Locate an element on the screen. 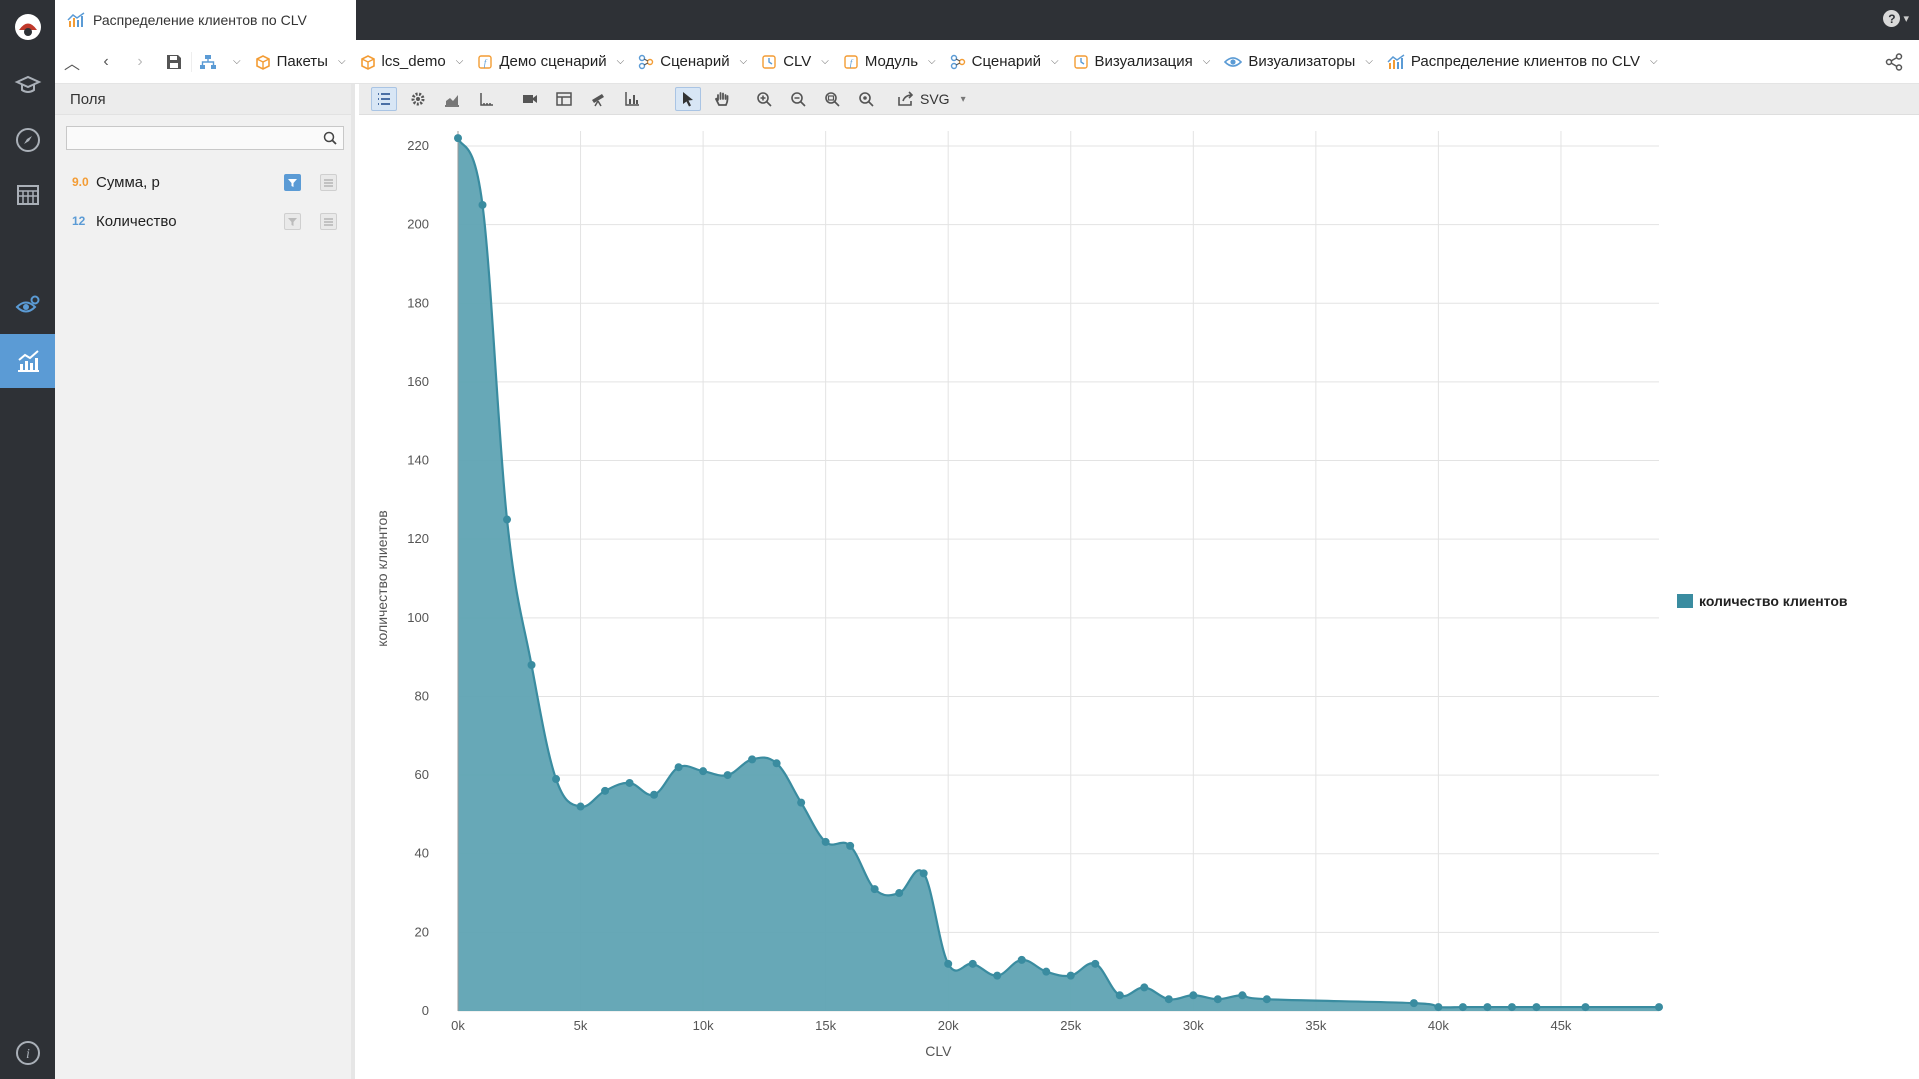 This screenshot has height=1079, width=1919. logo-icon is located at coordinates (27, 27).